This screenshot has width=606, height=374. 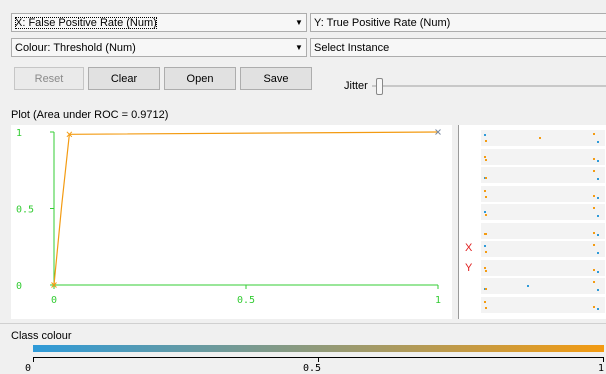 What do you see at coordinates (458, 22) in the screenshot?
I see `y-axis-select: Y: True Positive Rate (Num)` at bounding box center [458, 22].